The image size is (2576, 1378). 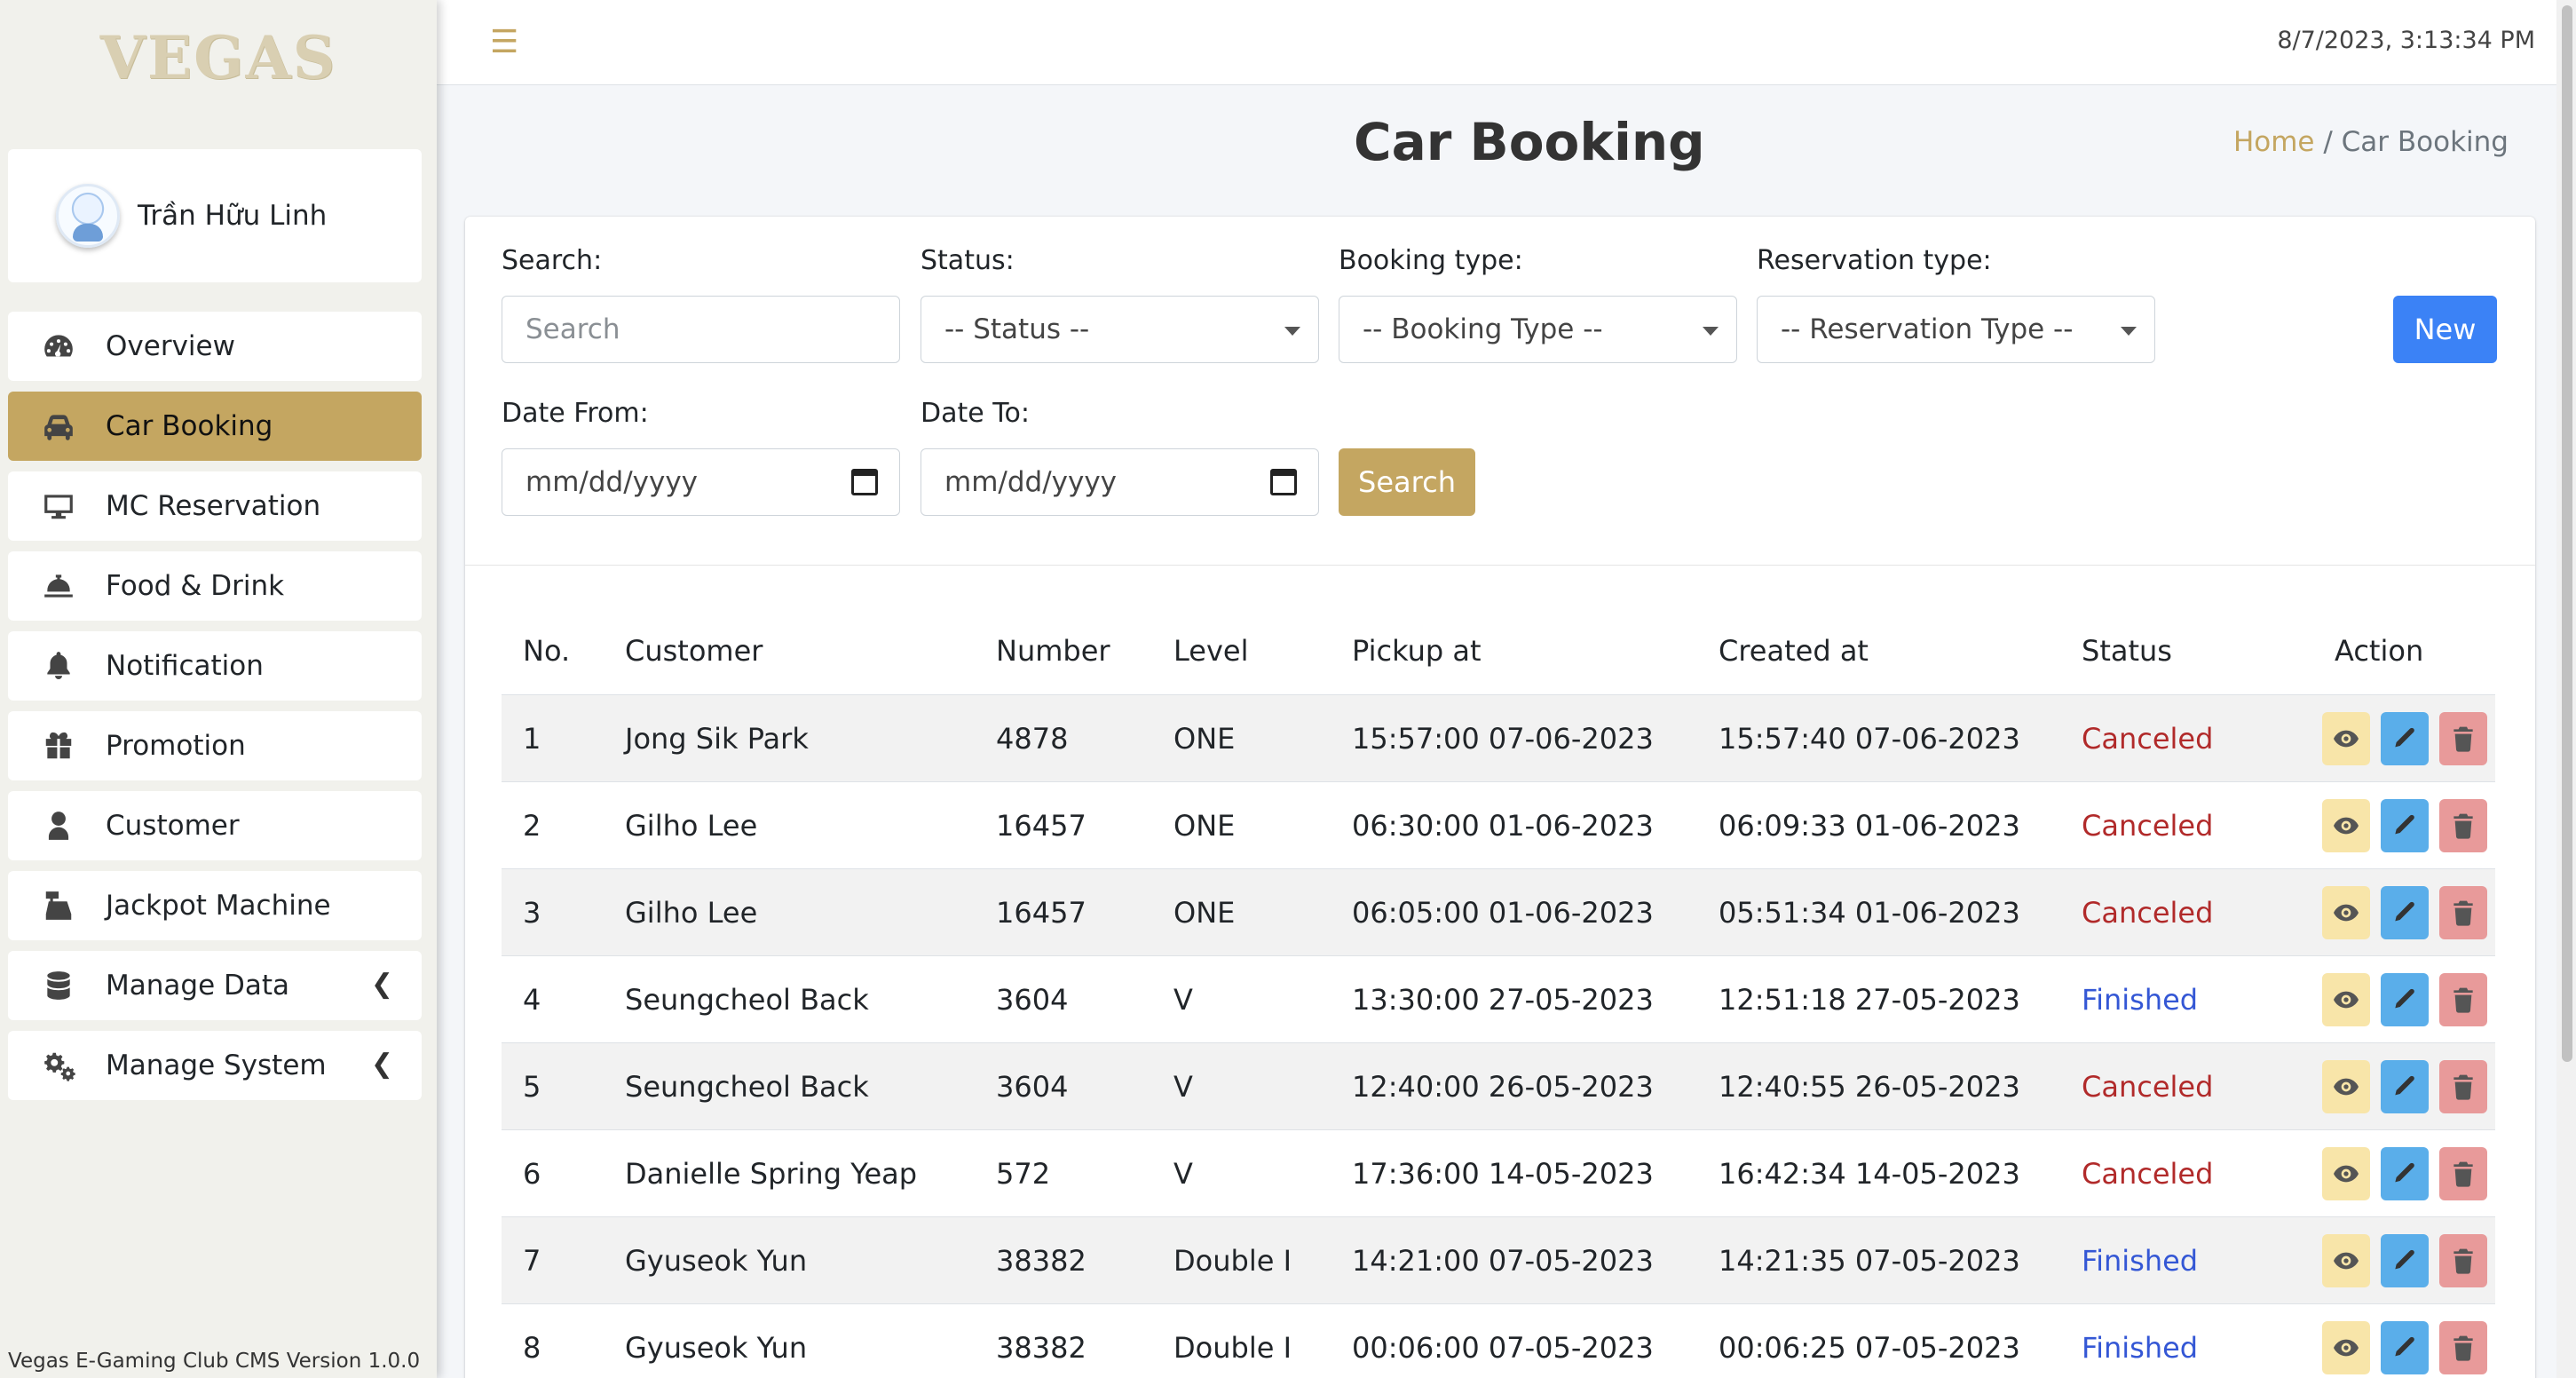 What do you see at coordinates (1031, 482) in the screenshot?
I see `date-to-placeholder: mm/dd/yyyy` at bounding box center [1031, 482].